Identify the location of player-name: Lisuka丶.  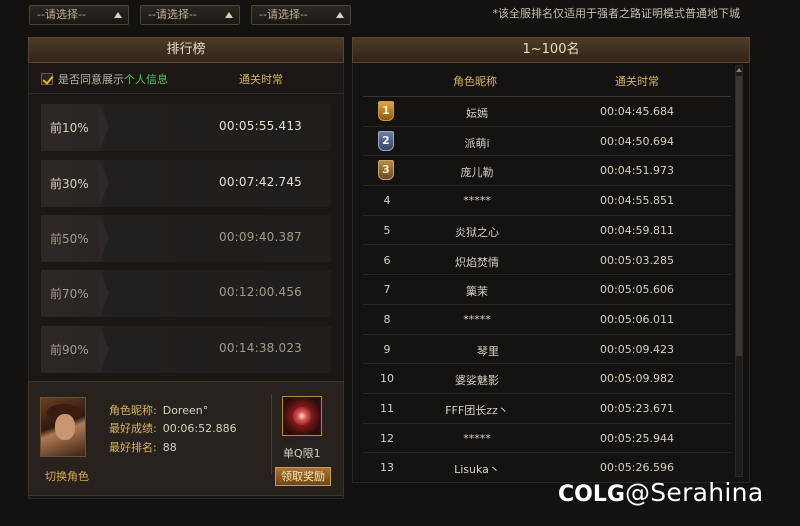
(477, 470).